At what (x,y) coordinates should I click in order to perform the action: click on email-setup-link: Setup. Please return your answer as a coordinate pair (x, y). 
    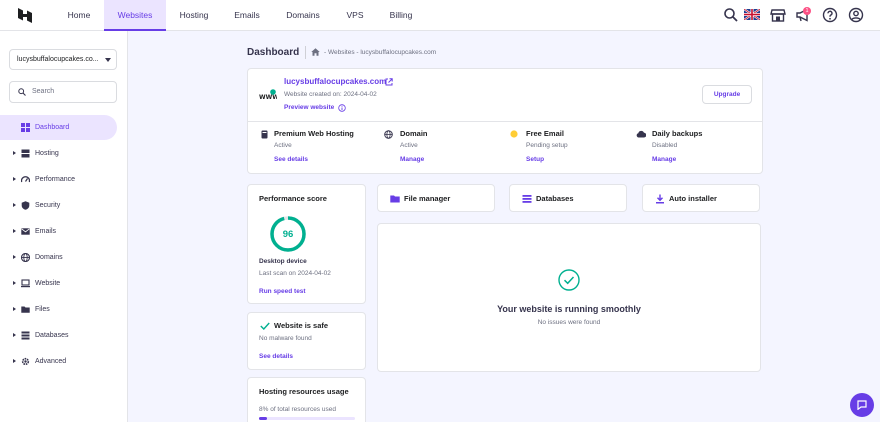
    Looking at the image, I should click on (535, 159).